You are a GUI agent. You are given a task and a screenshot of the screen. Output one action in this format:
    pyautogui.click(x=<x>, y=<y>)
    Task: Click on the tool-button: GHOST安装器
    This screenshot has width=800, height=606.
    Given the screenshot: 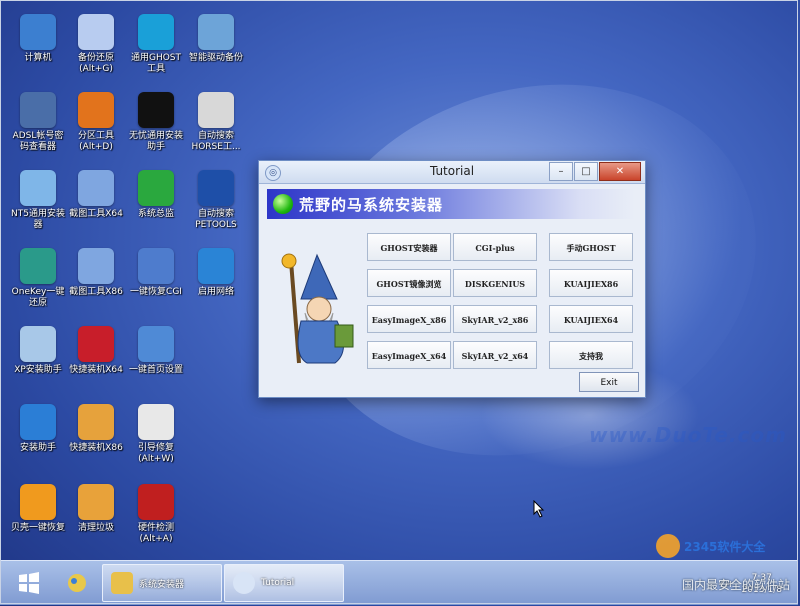 What is the action you would take?
    pyautogui.click(x=409, y=247)
    